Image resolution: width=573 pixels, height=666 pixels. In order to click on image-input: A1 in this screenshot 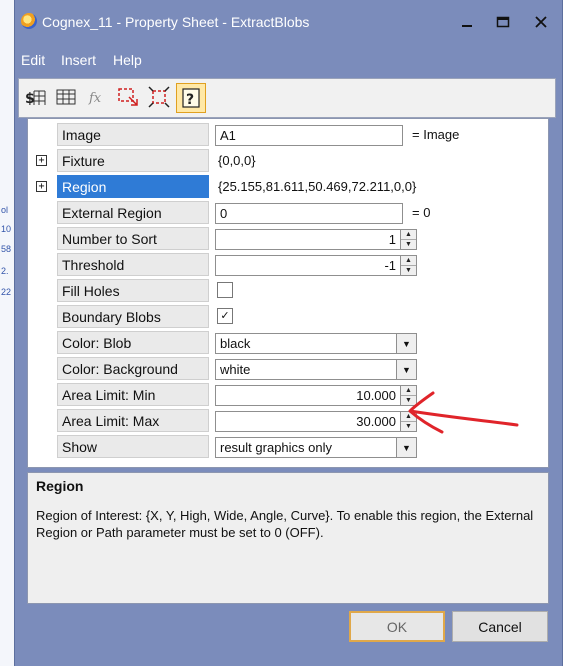, I will do `click(309, 135)`.